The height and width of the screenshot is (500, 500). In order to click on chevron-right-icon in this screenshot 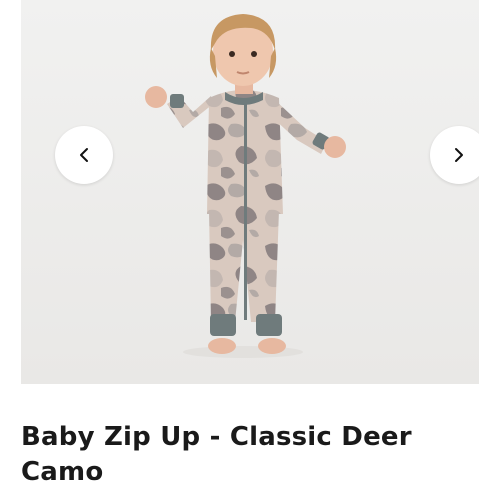, I will do `click(459, 155)`.